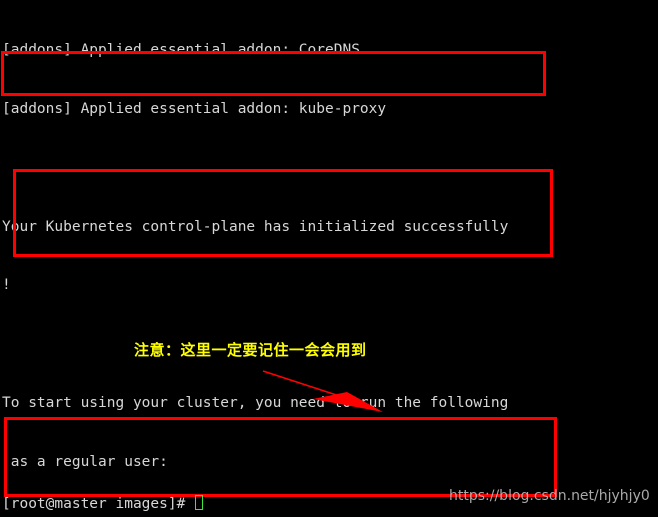  I want to click on watermark-text: https://blog.csdn.net/hjyhjy0, so click(549, 496).